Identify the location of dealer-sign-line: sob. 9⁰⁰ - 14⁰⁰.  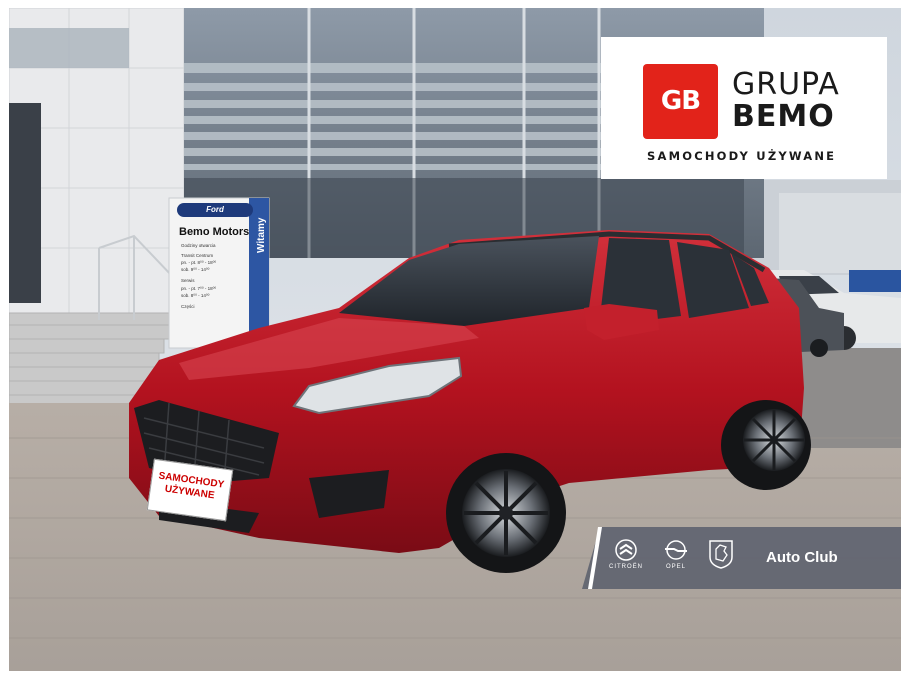
(195, 269).